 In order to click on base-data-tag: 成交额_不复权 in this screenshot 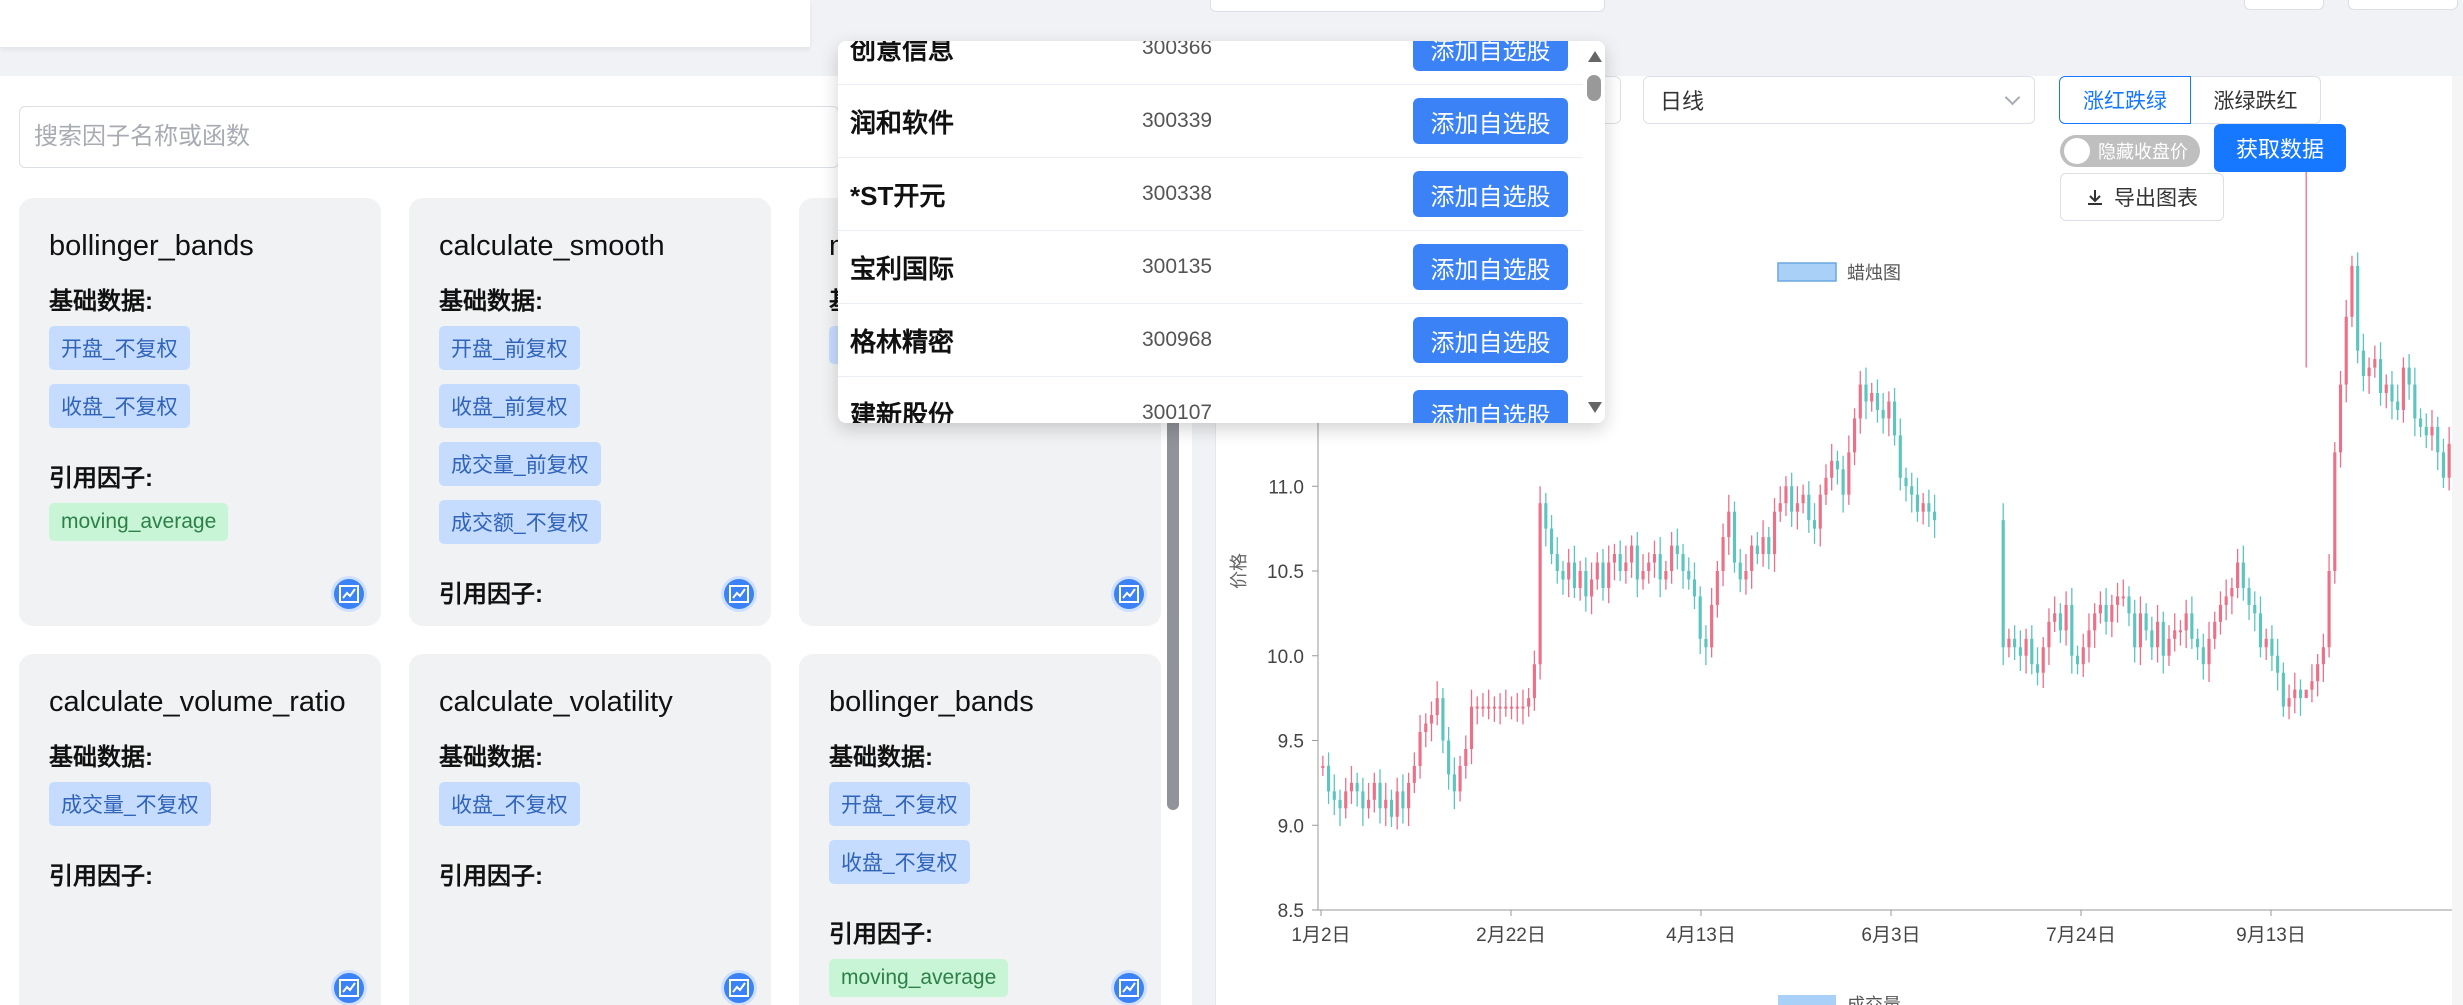, I will do `click(520, 522)`.